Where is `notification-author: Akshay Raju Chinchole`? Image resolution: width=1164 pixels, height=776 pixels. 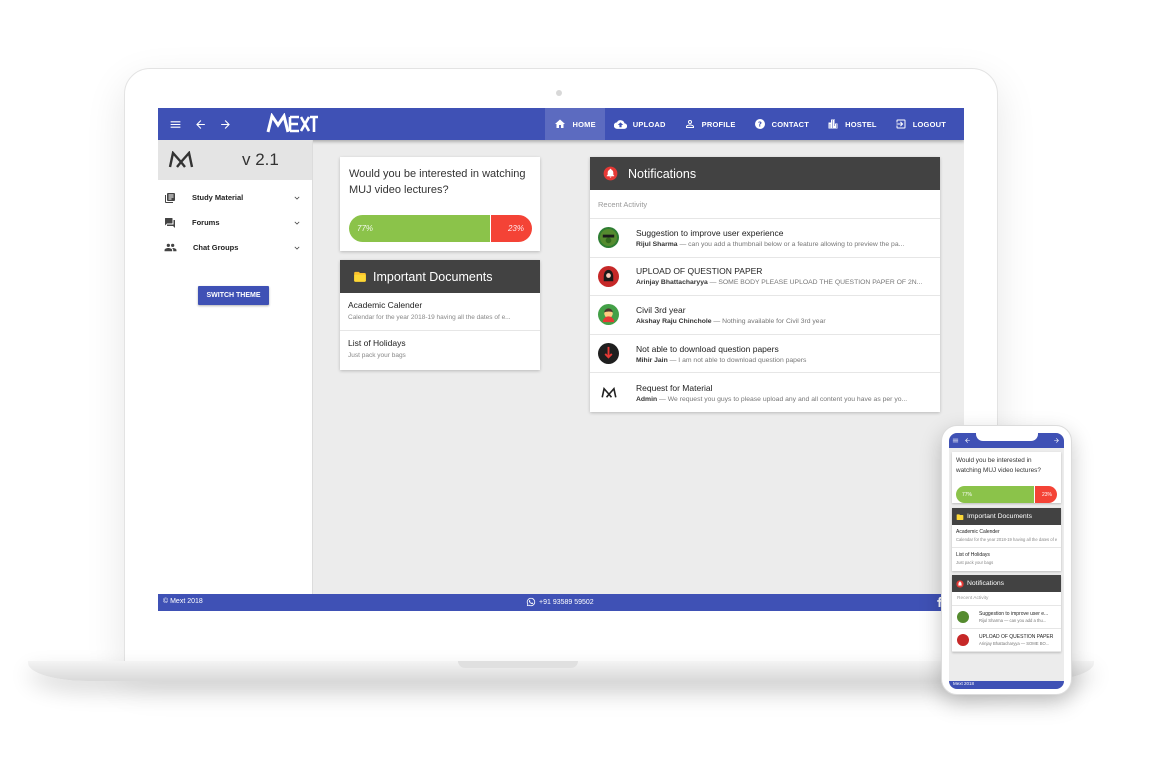 notification-author: Akshay Raju Chinchole is located at coordinates (674, 321).